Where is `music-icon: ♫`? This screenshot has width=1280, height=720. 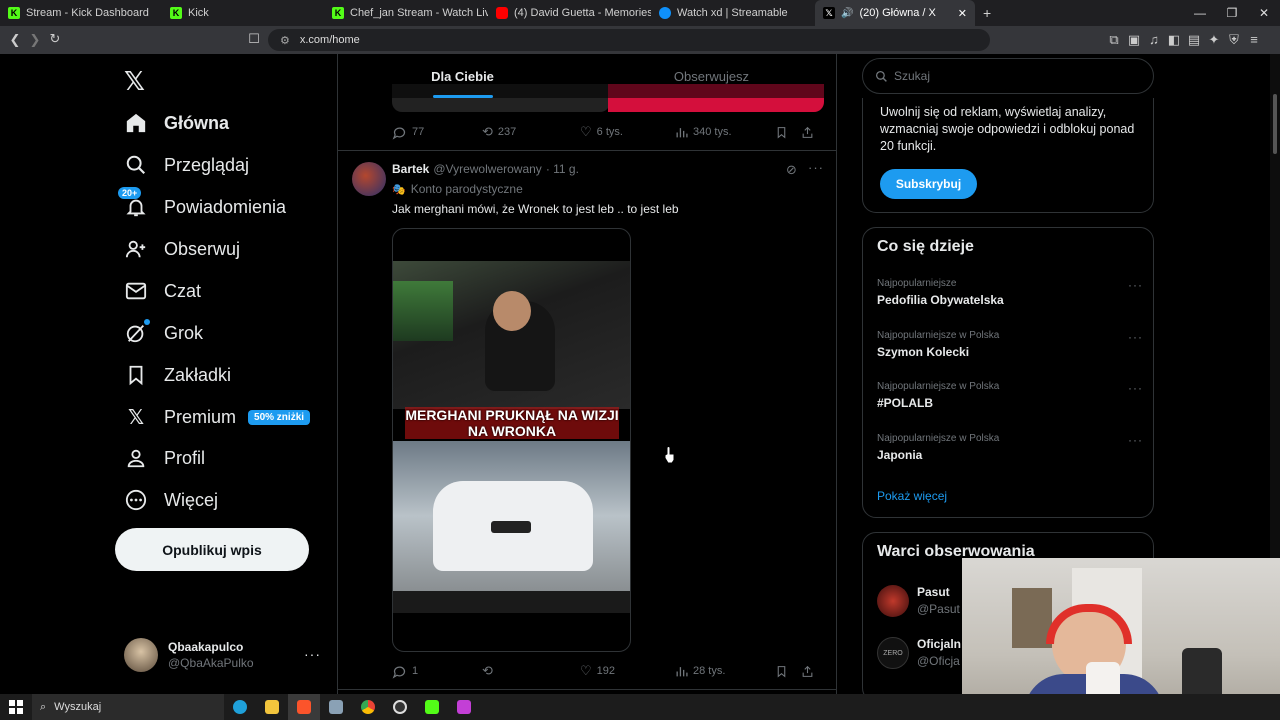
music-icon: ♫ is located at coordinates (1154, 40).